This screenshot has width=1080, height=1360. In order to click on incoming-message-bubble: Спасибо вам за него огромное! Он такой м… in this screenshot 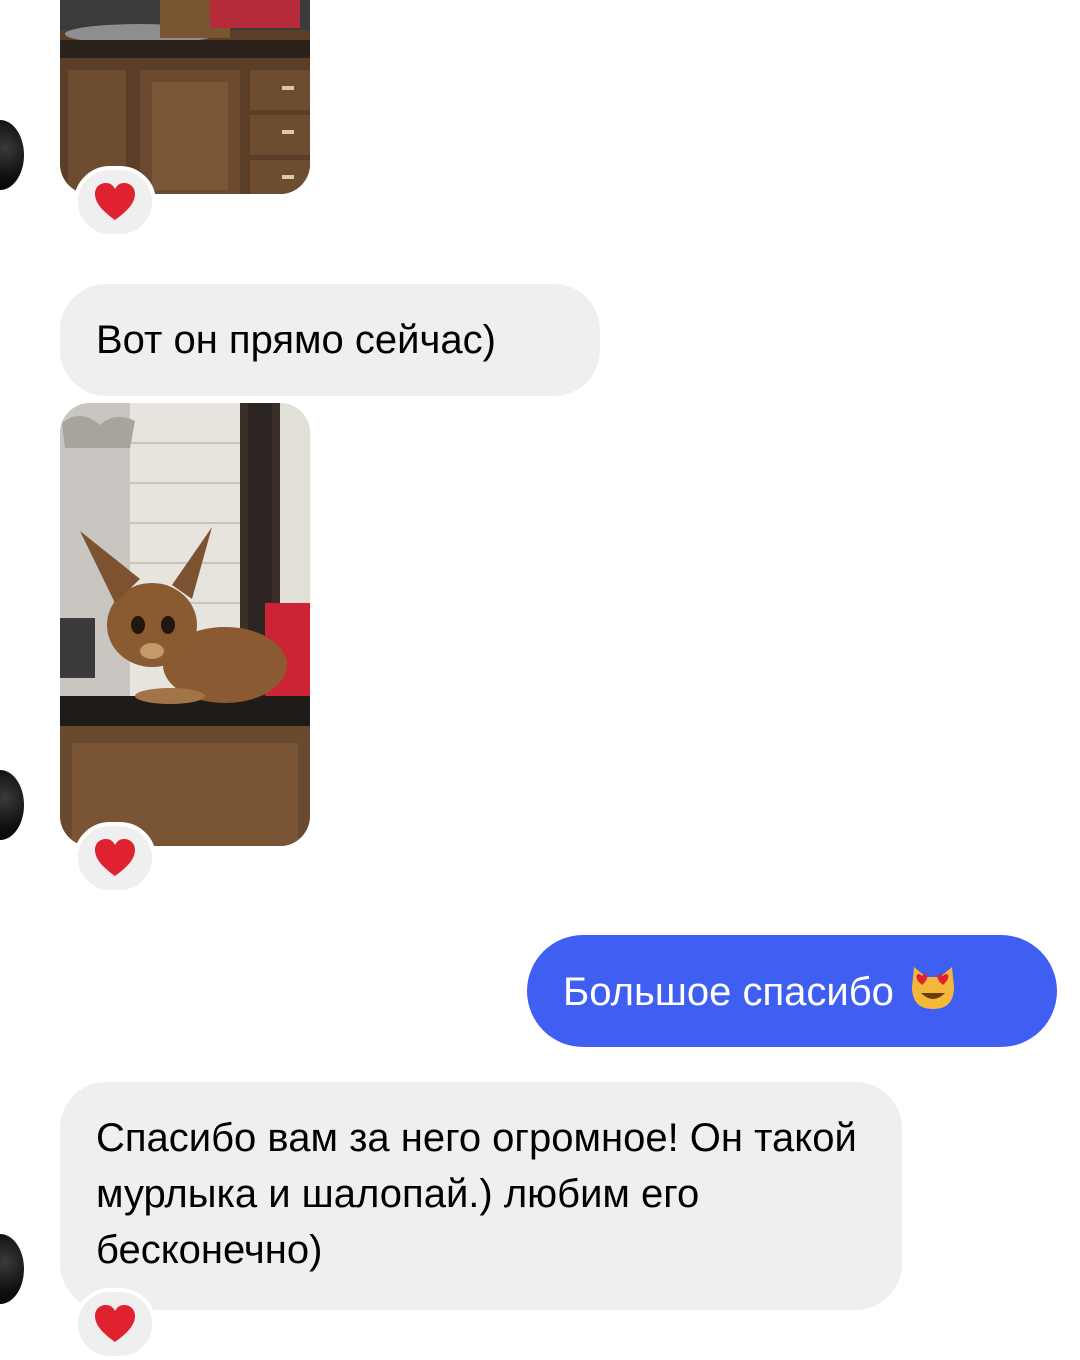, I will do `click(481, 1196)`.